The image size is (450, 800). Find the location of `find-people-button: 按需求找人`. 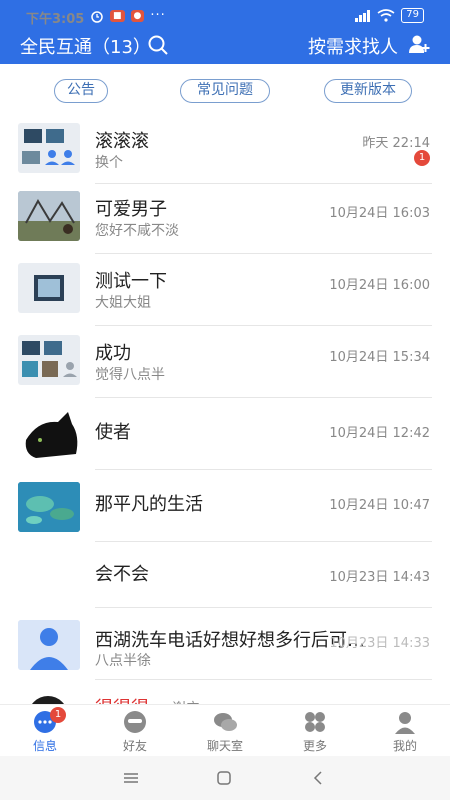

find-people-button: 按需求找人 is located at coordinates (353, 46).